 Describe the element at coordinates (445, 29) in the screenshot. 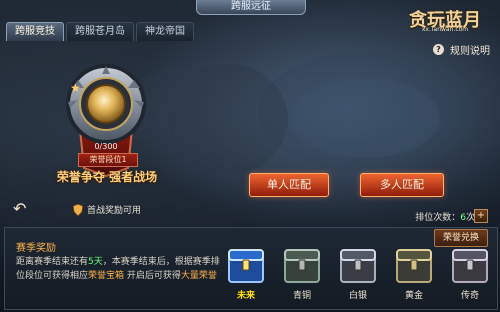

I see `logo-subtitle: xx.Tanwan.com` at that location.